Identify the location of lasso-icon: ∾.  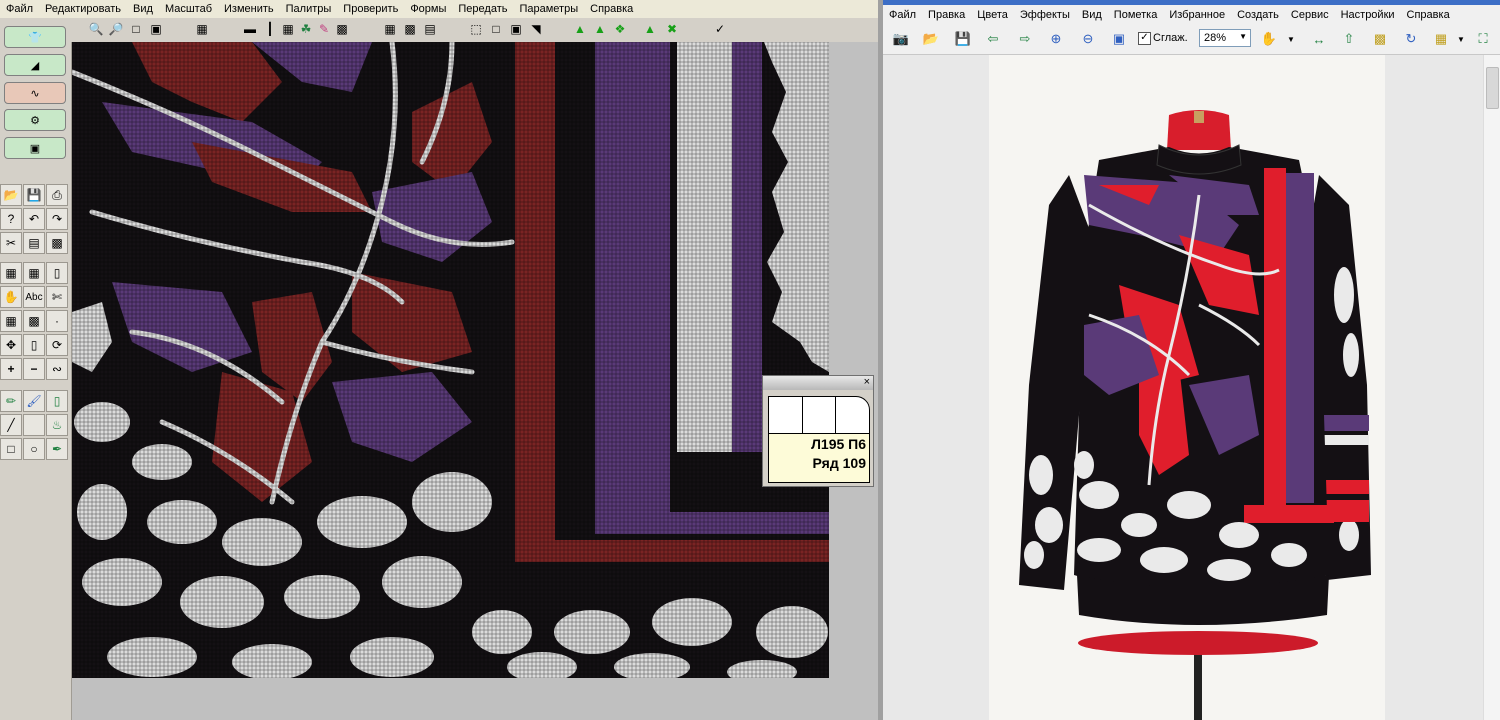
(57, 369).